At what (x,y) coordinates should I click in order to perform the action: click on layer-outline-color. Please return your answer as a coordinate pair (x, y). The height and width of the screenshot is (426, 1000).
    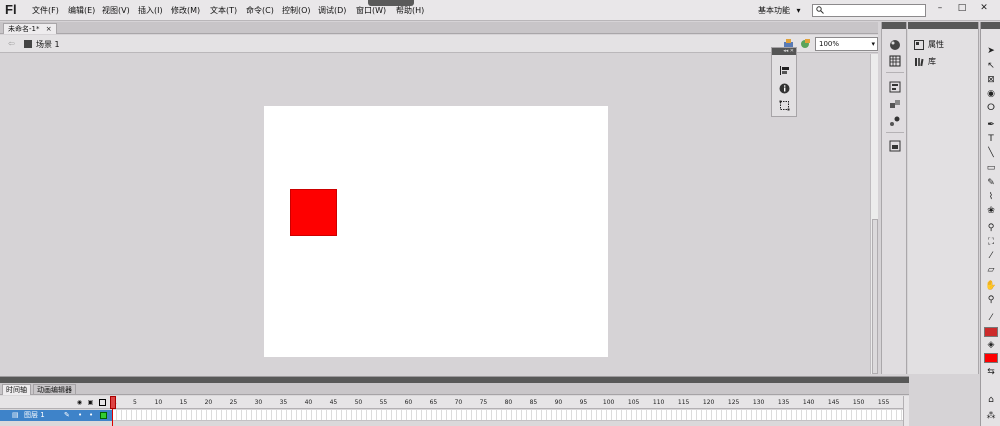
    Looking at the image, I should click on (103, 415).